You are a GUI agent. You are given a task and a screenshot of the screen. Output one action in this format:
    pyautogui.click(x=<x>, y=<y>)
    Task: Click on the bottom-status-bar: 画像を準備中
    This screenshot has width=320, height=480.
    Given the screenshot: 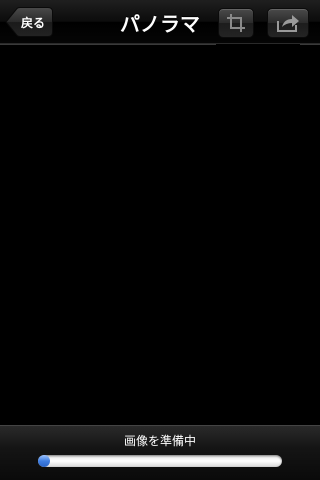 What is the action you would take?
    pyautogui.click(x=160, y=452)
    